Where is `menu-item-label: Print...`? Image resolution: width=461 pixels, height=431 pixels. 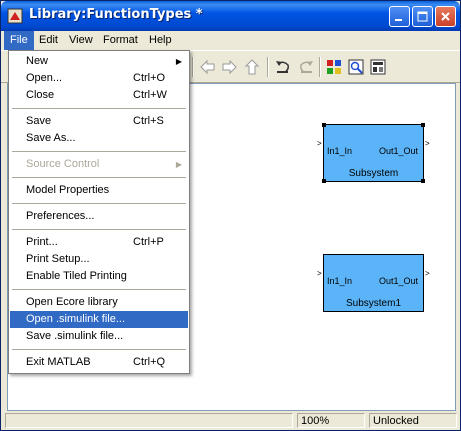
menu-item-label: Print... is located at coordinates (42, 242).